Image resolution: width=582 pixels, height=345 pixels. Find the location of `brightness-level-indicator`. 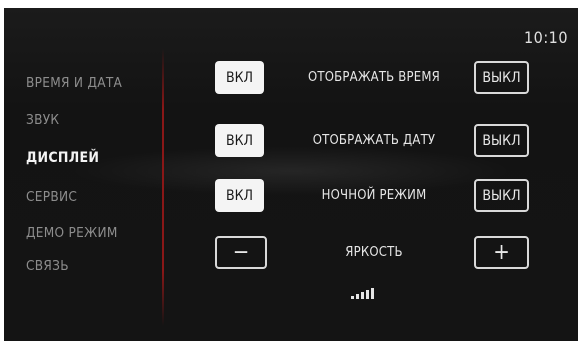

brightness-level-indicator is located at coordinates (362, 293).